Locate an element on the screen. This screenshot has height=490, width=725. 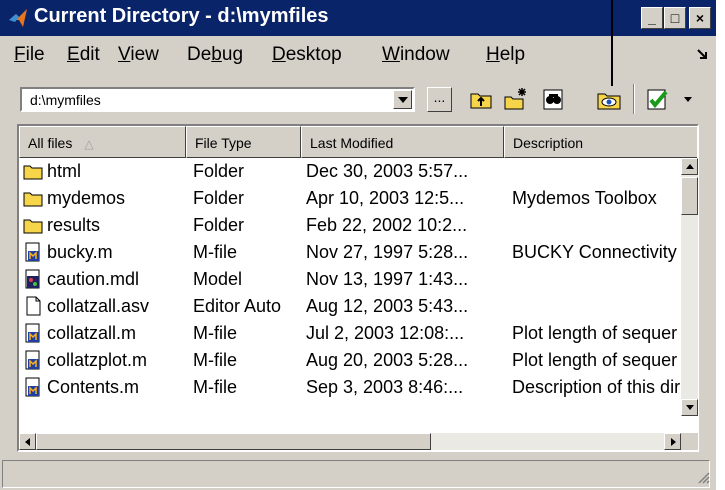
toolbar-separator is located at coordinates (634, 99).